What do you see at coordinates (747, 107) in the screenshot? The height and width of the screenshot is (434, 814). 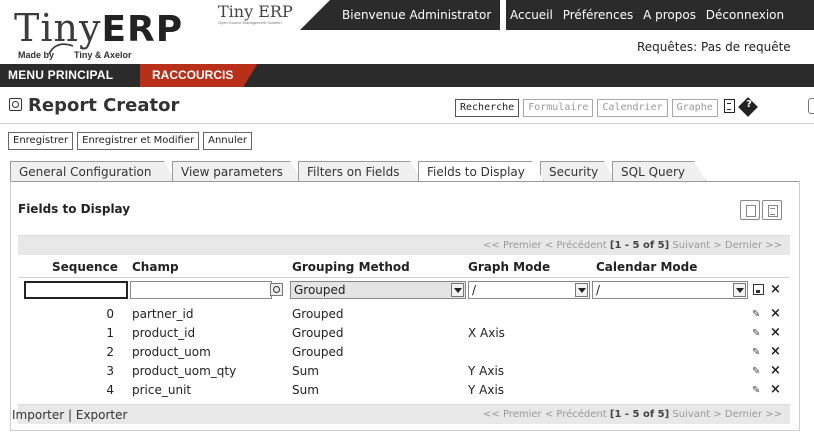 I see `help-icon: ?` at bounding box center [747, 107].